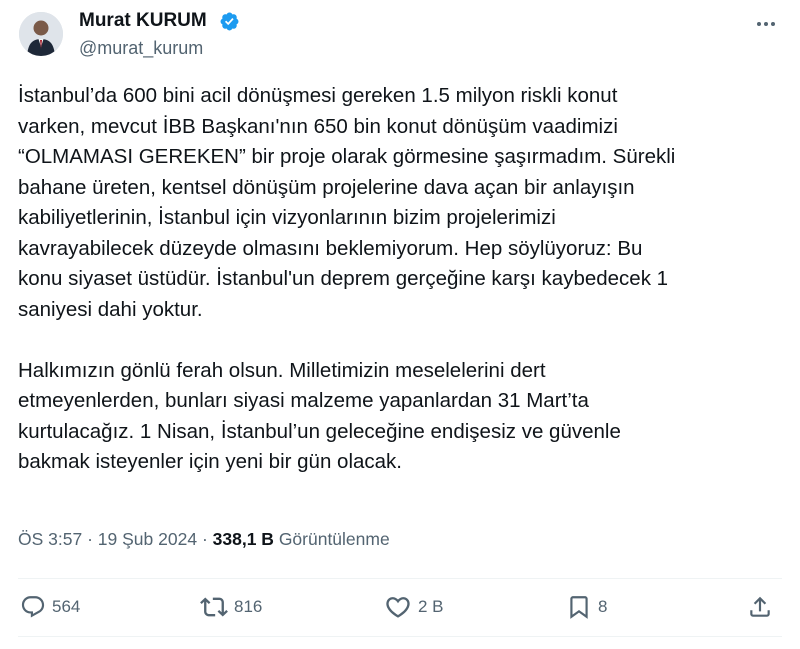  I want to click on avatar-image, so click(41, 34).